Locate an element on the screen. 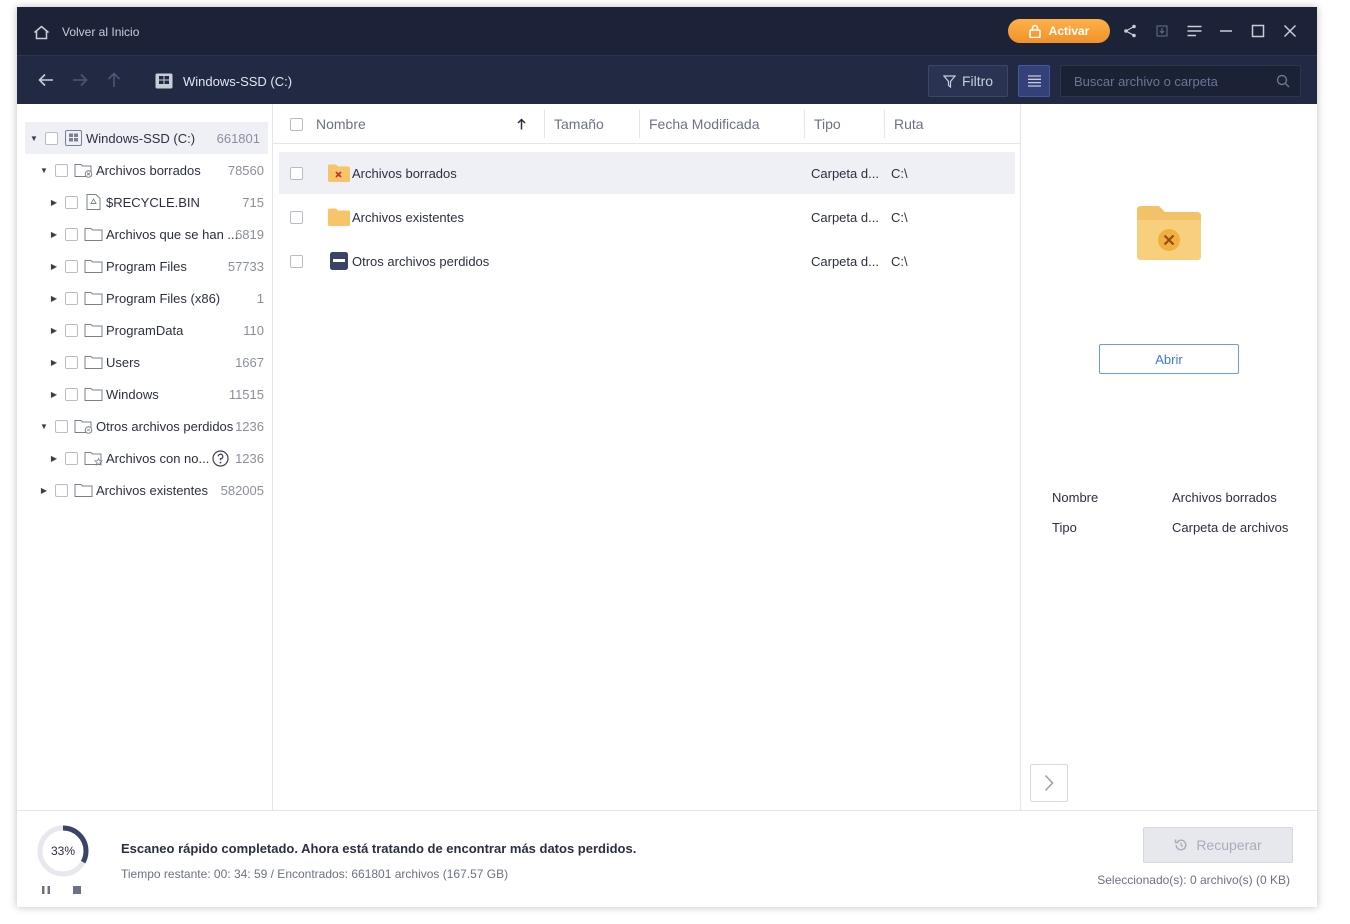 Image resolution: width=1350 pixels, height=924 pixels. tree-item-program-files: ▶ Program Files 57733 is located at coordinates (144, 266).